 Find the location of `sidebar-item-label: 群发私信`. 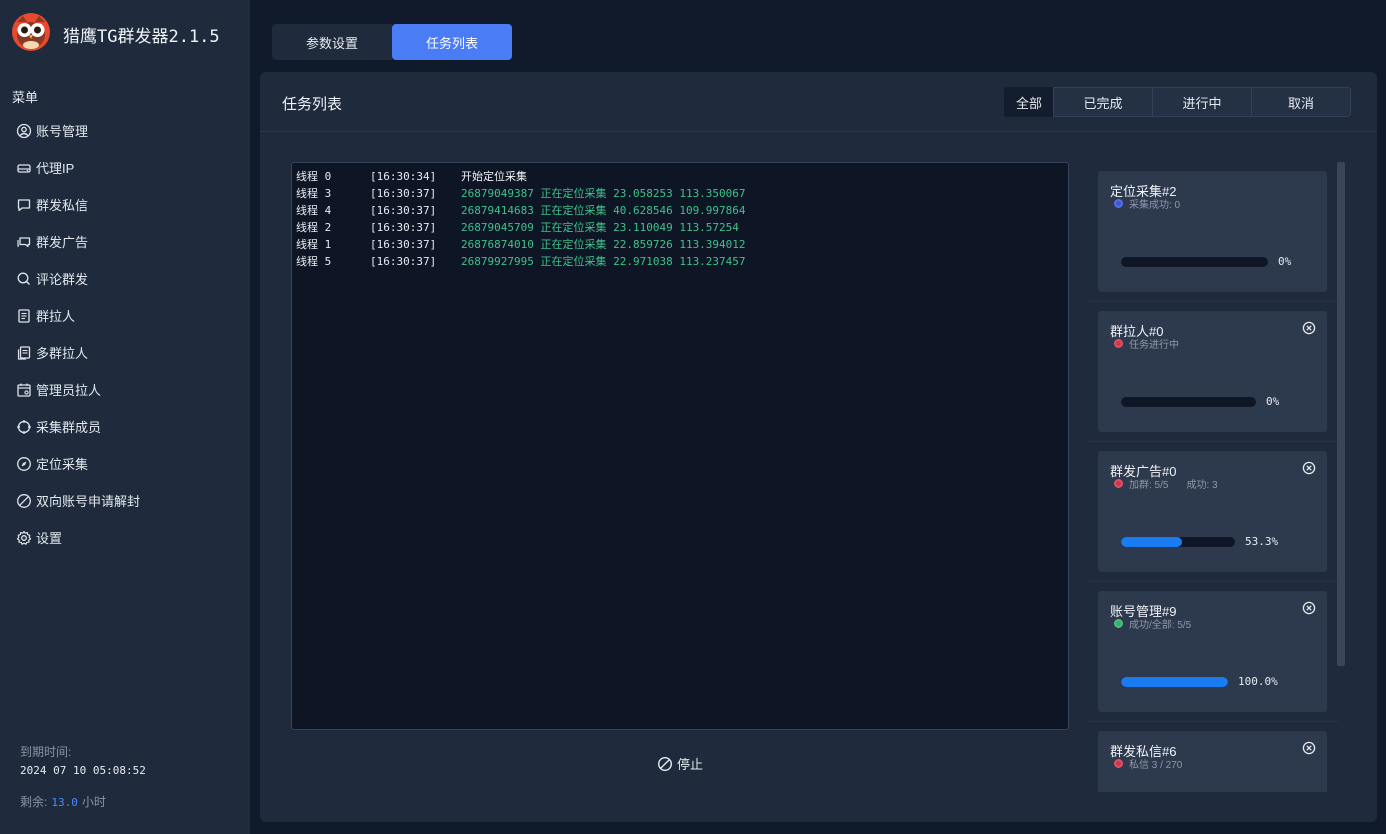

sidebar-item-label: 群发私信 is located at coordinates (62, 205).